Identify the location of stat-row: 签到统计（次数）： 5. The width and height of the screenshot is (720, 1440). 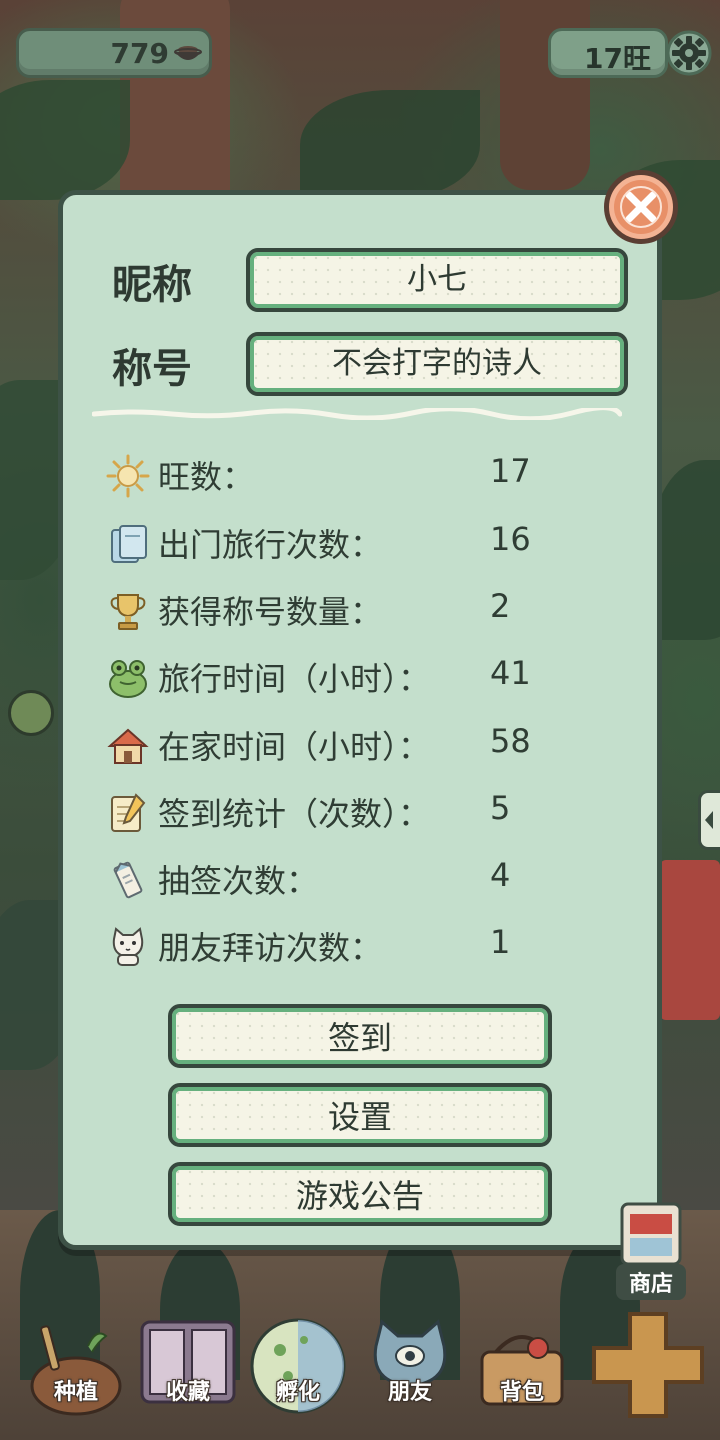
(356, 812).